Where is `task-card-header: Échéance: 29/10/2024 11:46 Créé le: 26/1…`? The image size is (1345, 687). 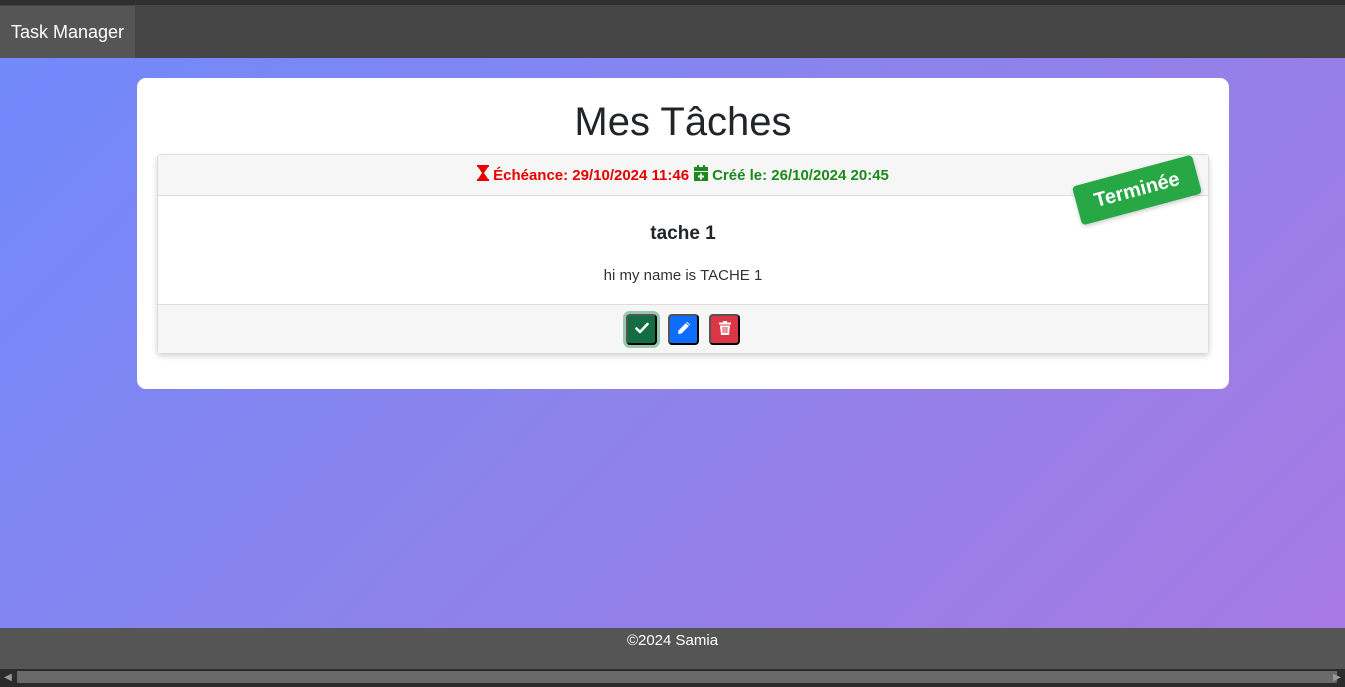 task-card-header: Échéance: 29/10/2024 11:46 Créé le: 26/1… is located at coordinates (683, 175).